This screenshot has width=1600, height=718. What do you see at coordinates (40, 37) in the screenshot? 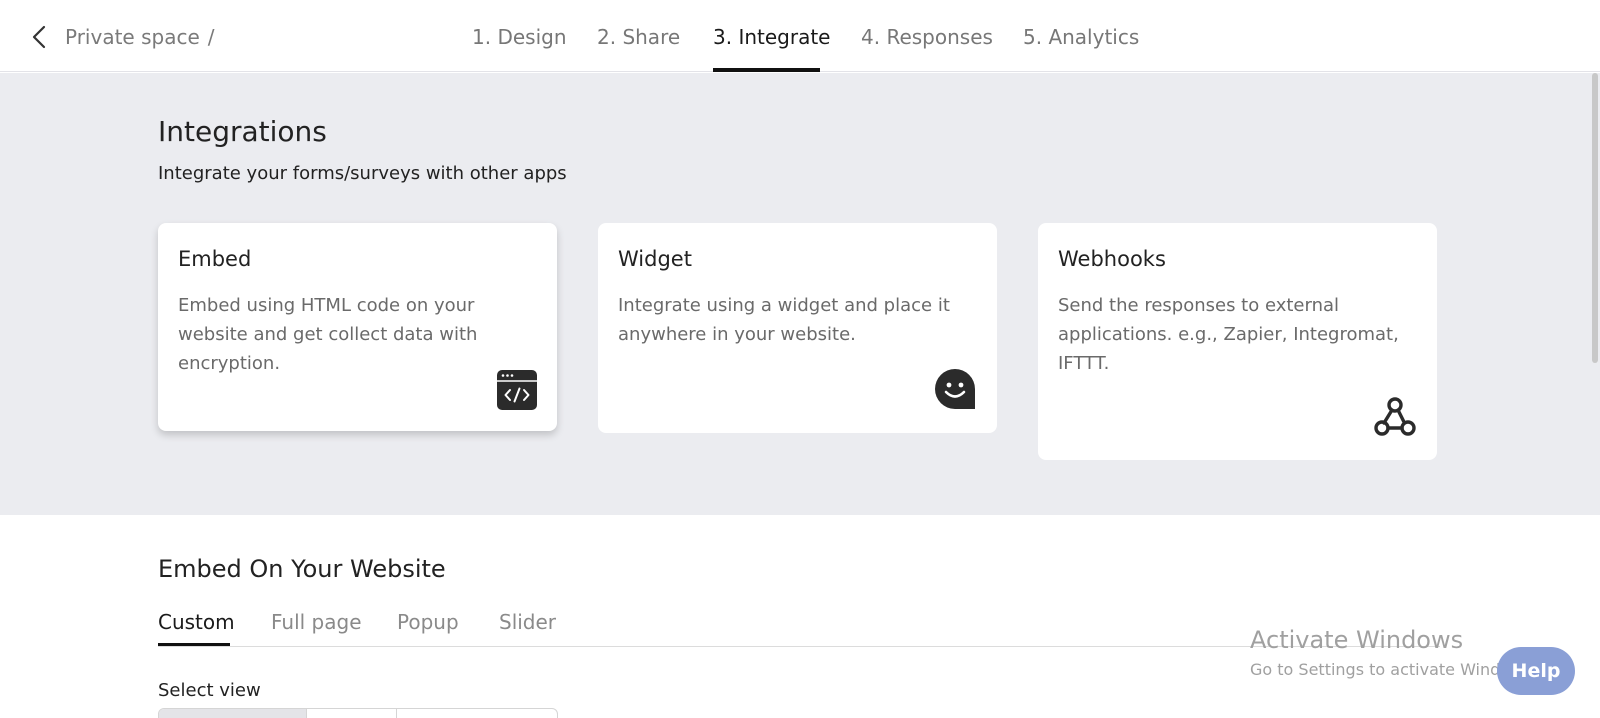
I see `back-arrow-icon` at bounding box center [40, 37].